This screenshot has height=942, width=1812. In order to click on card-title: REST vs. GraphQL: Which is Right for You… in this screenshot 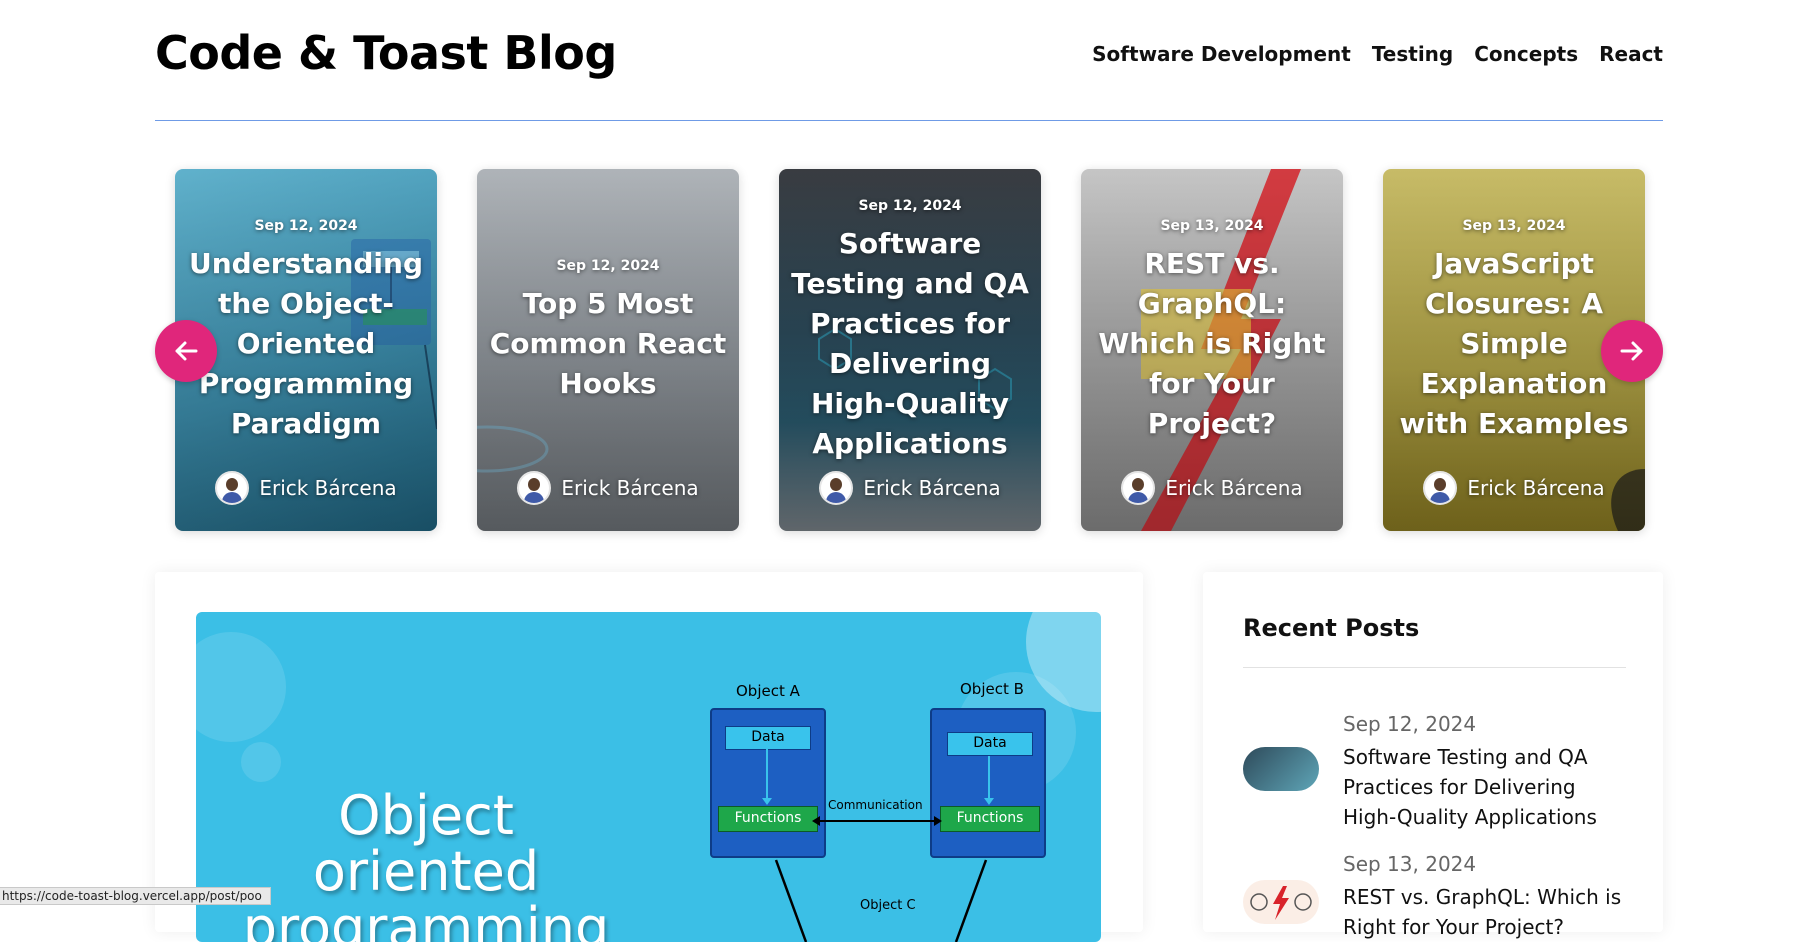, I will do `click(1212, 344)`.